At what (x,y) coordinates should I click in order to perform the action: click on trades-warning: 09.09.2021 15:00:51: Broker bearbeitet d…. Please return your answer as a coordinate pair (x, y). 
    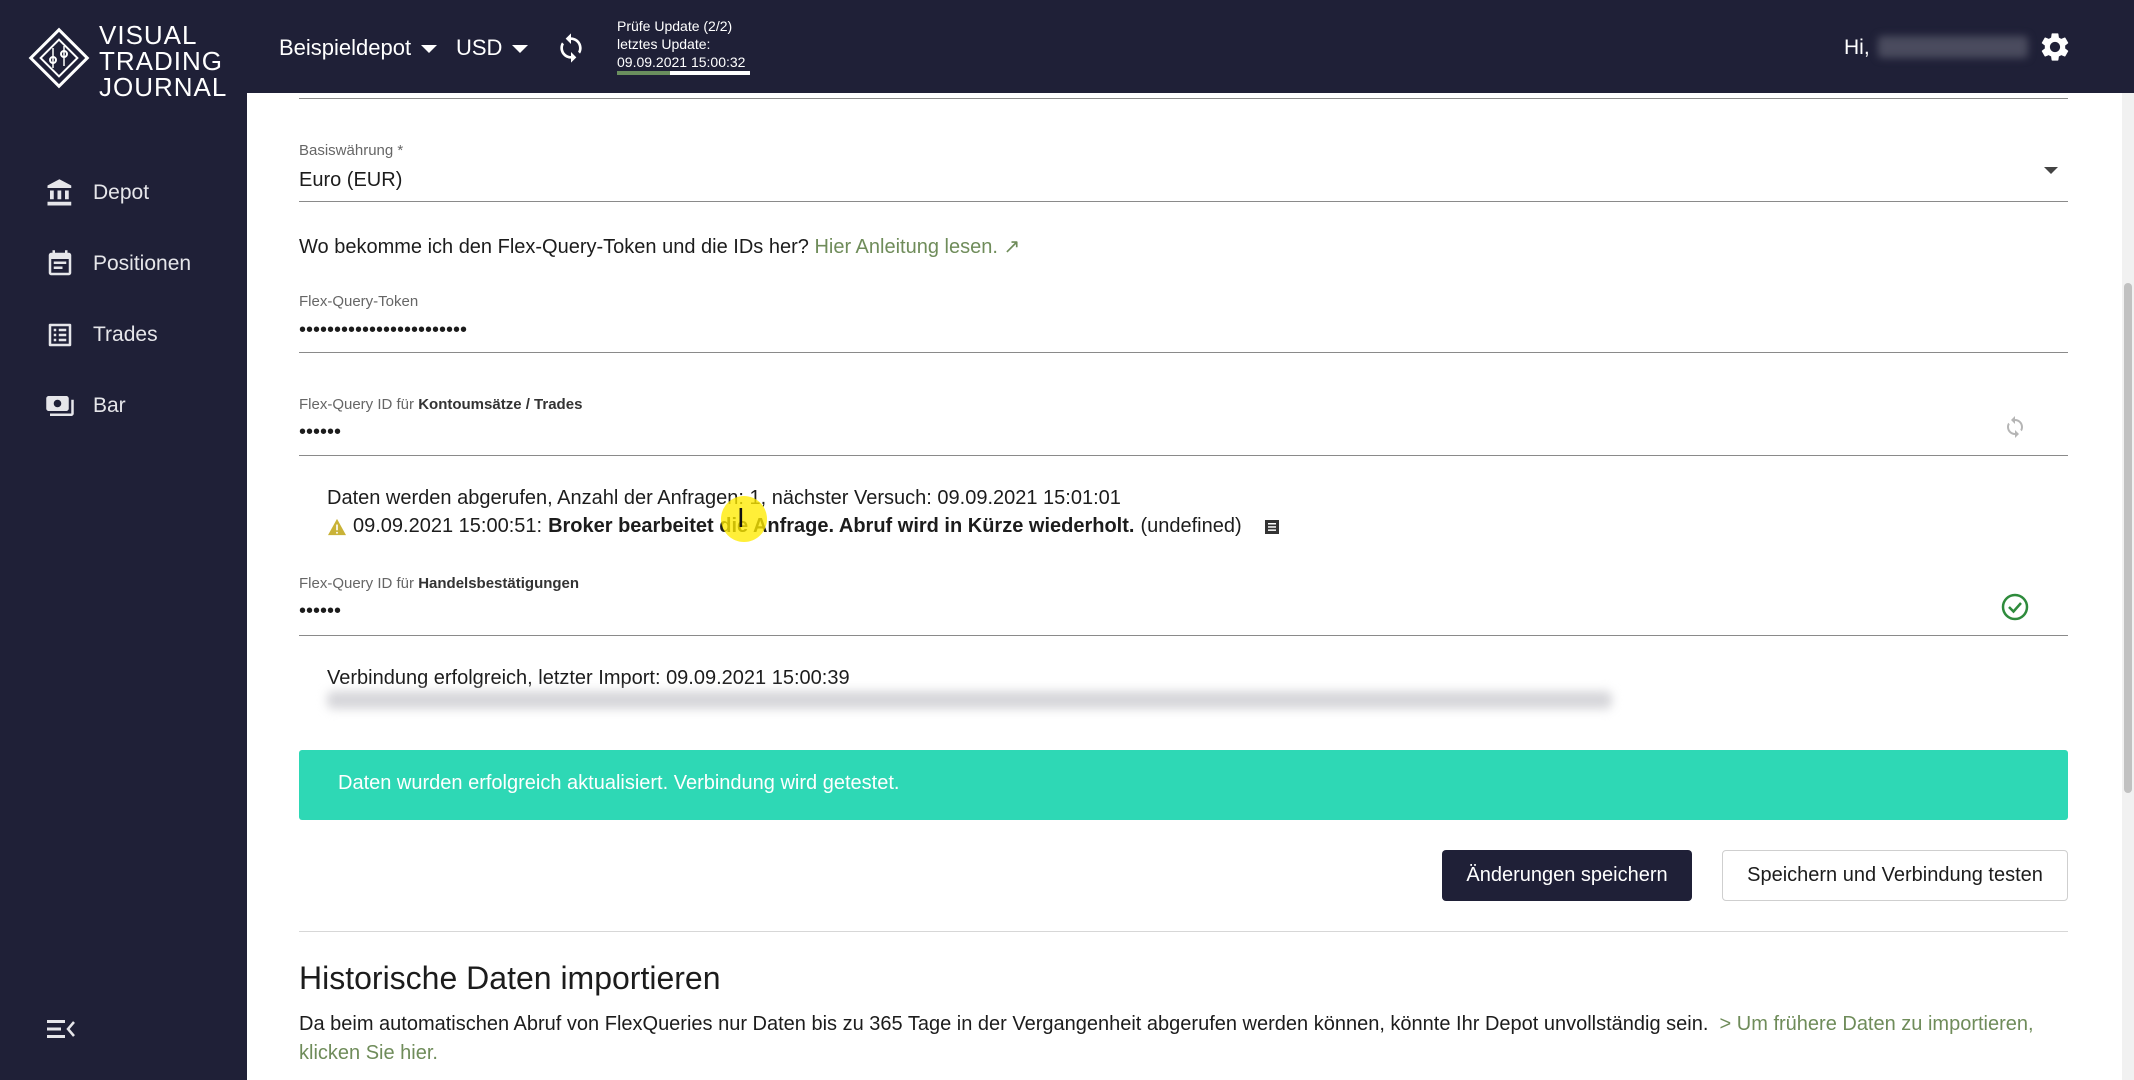
    Looking at the image, I should click on (803, 526).